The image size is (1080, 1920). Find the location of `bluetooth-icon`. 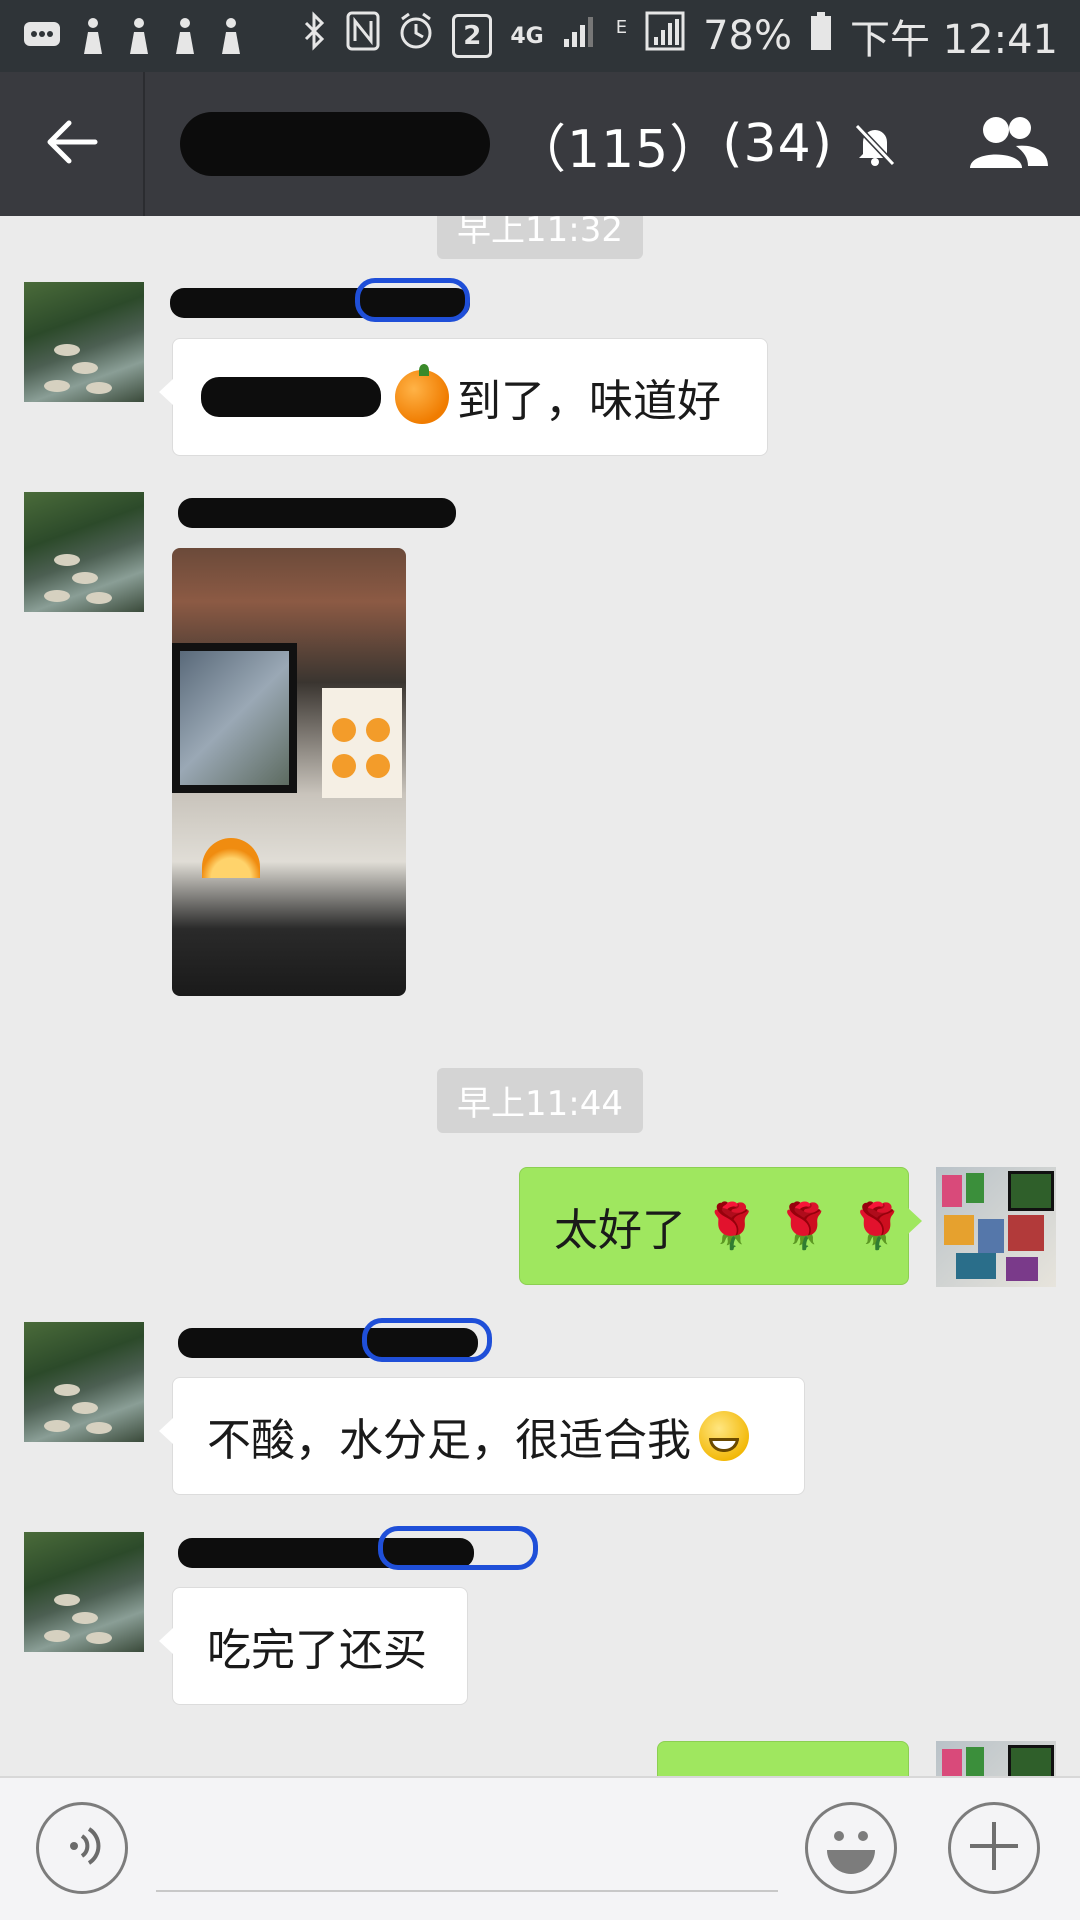

bluetooth-icon is located at coordinates (315, 36).